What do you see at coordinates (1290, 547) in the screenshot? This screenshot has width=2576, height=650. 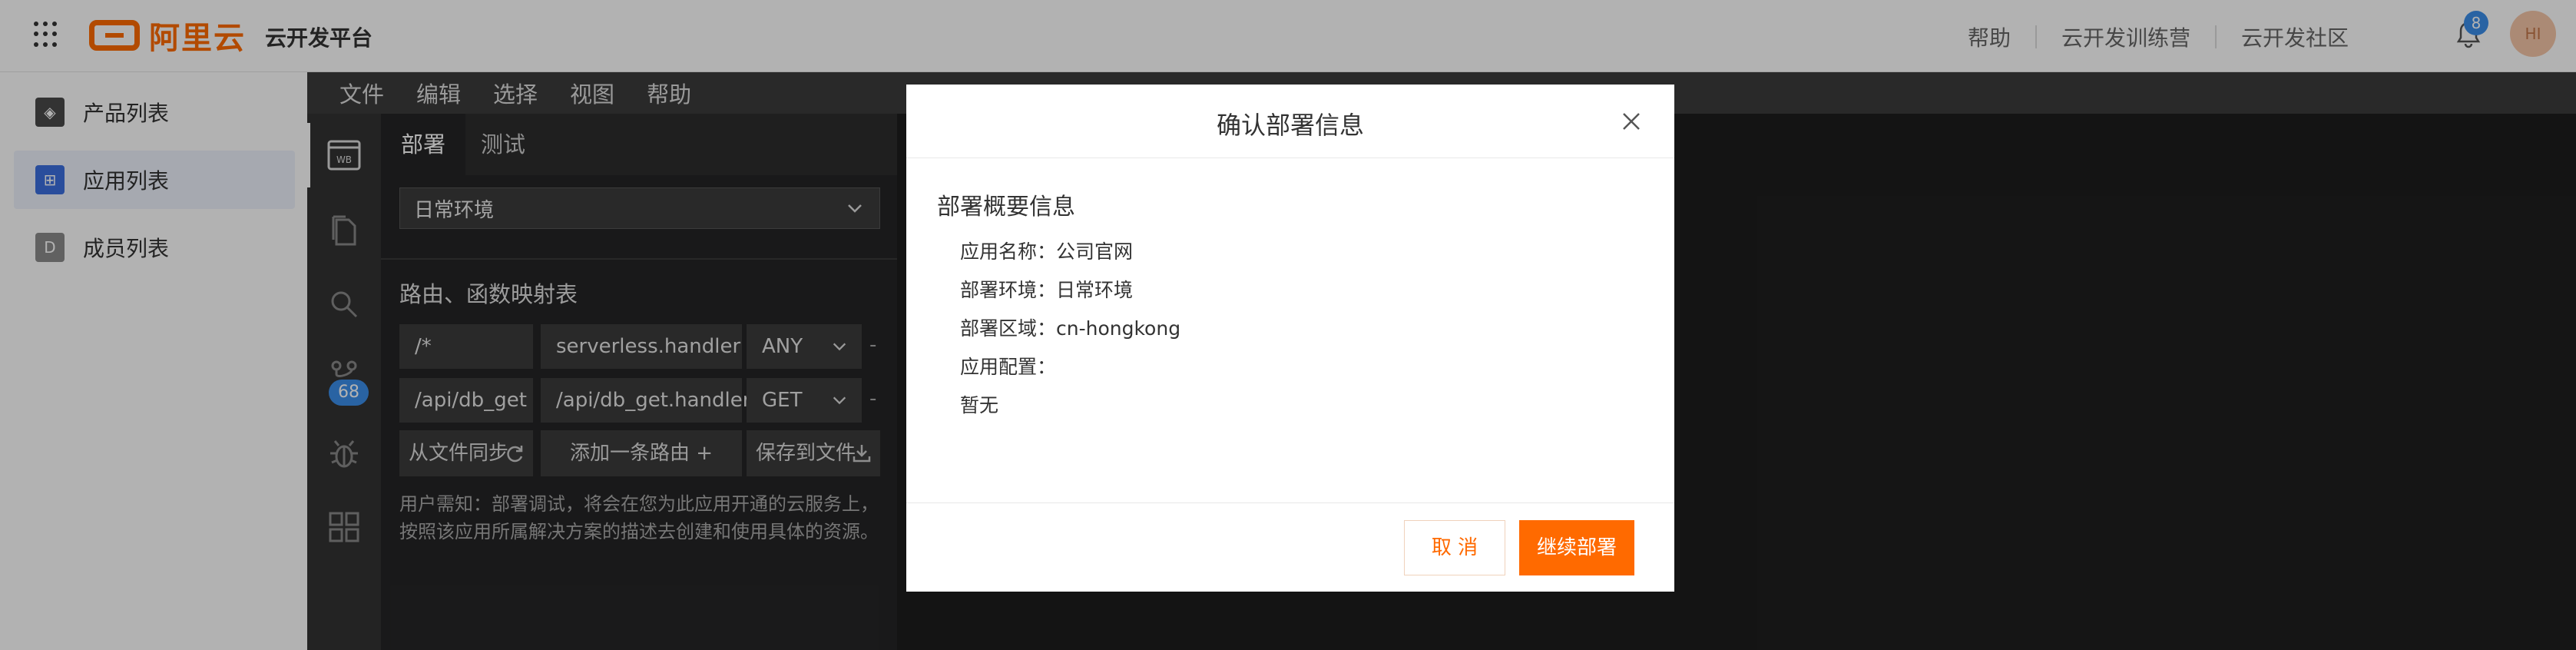 I see `dialog-footer: 取 消 继续部署` at bounding box center [1290, 547].